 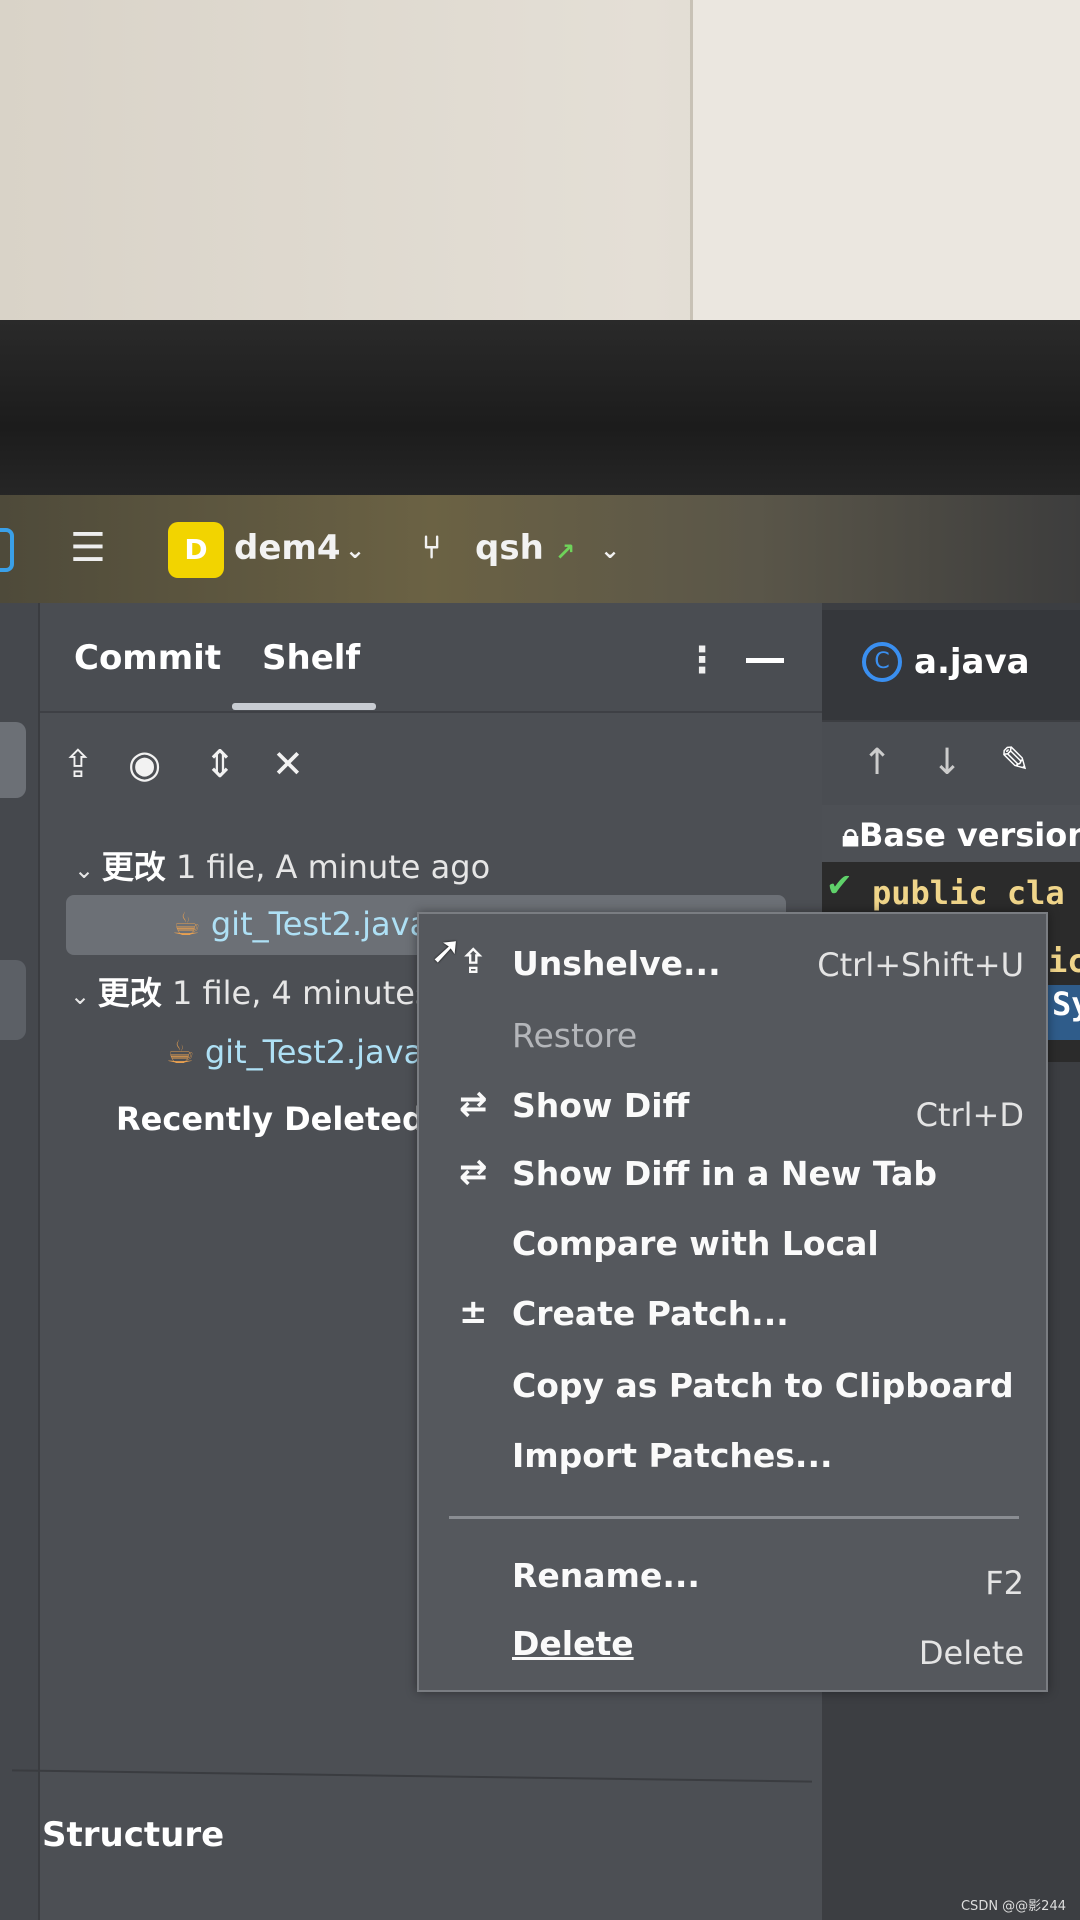 I want to click on mouse-cursor-icon: ➚, so click(x=446, y=950).